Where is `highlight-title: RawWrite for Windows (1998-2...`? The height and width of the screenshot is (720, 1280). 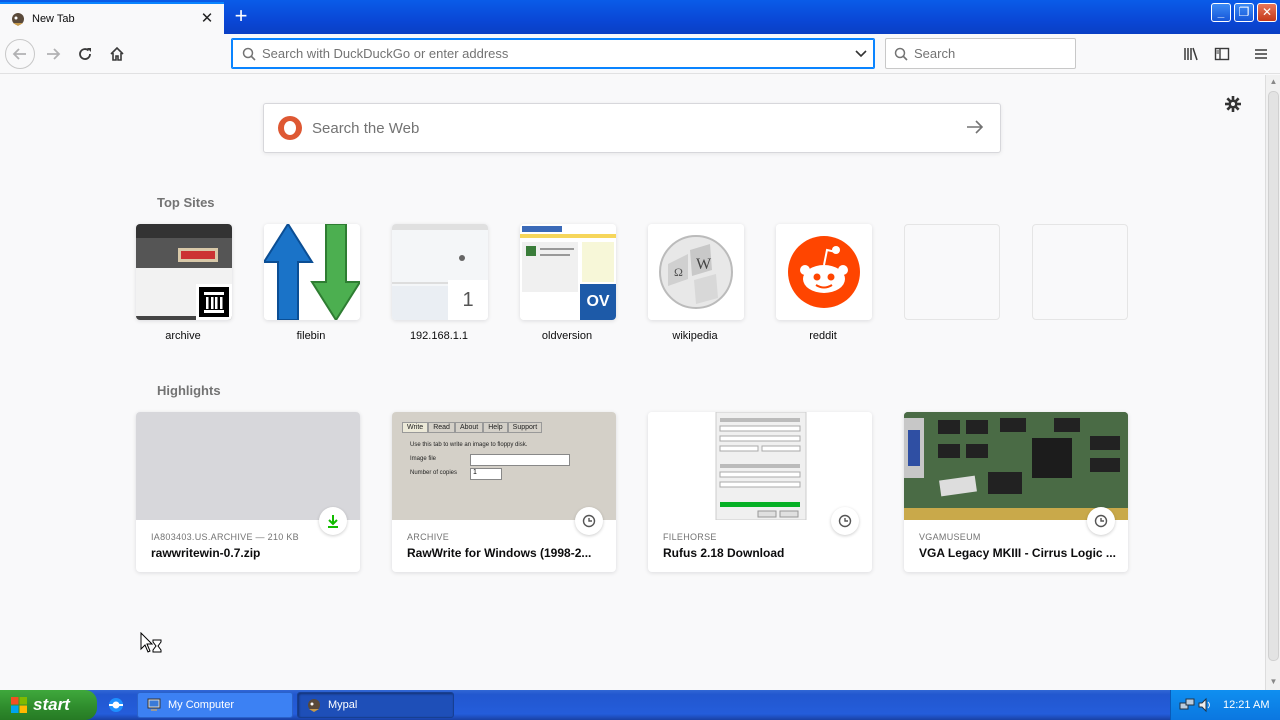 highlight-title: RawWrite for Windows (1998-2... is located at coordinates (499, 553).